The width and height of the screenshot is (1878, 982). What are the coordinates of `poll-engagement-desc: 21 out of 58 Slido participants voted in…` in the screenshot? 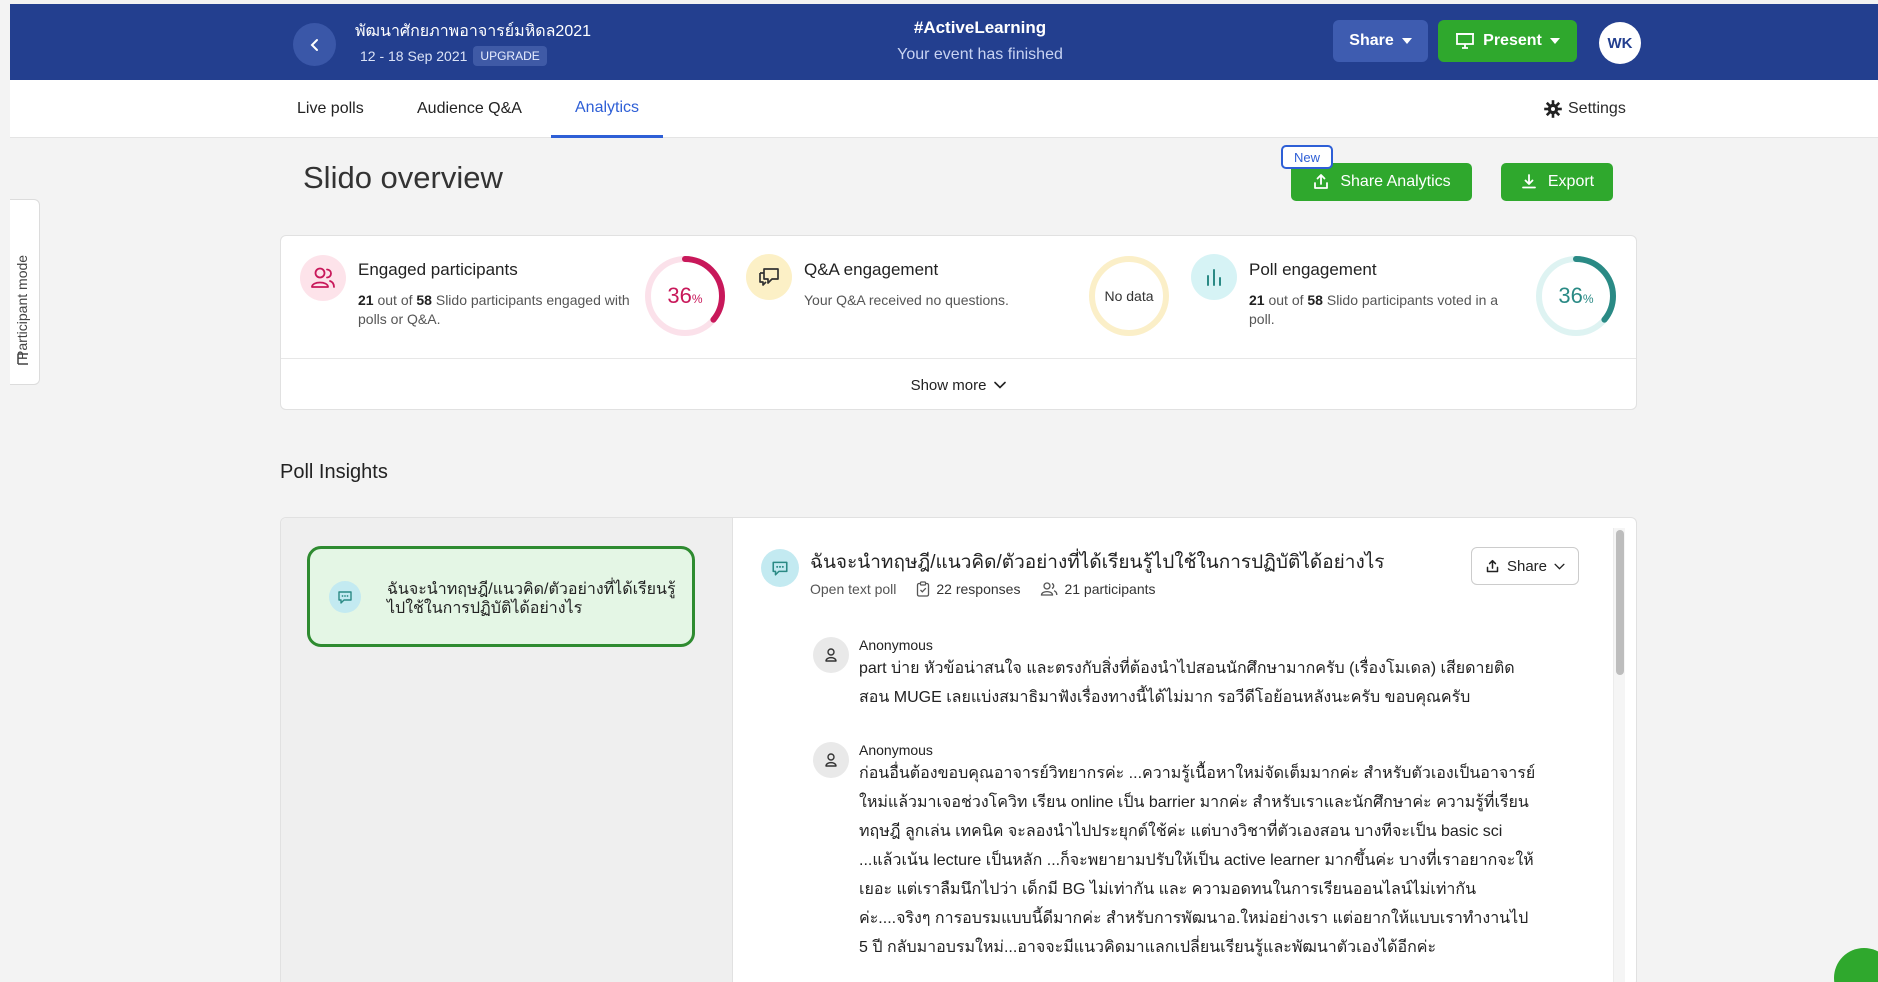 It's located at (1386, 310).